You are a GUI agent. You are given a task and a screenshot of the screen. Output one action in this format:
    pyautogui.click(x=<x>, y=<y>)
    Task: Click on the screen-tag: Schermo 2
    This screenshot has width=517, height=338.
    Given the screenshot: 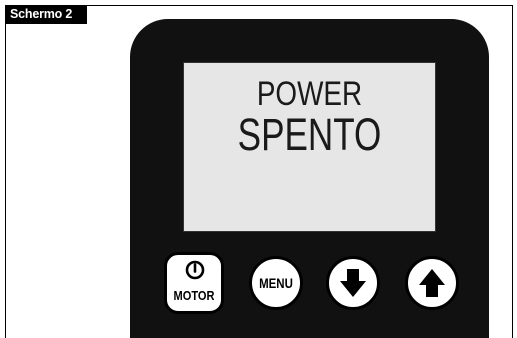 What is the action you would take?
    pyautogui.click(x=46, y=14)
    